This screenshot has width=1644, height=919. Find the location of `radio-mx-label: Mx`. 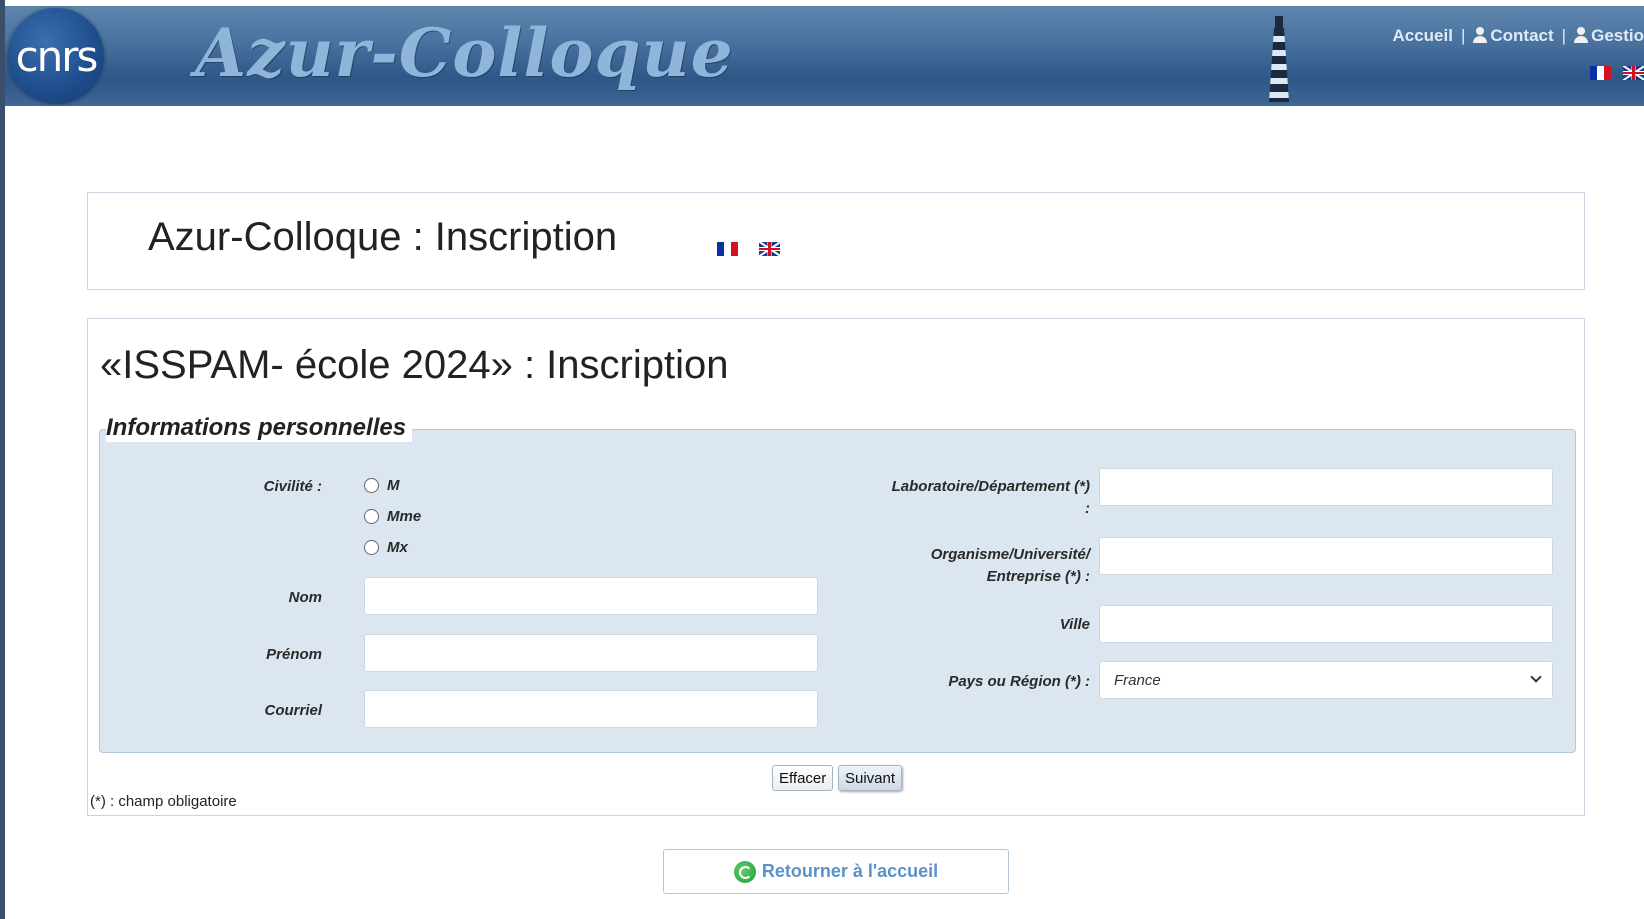

radio-mx-label: Mx is located at coordinates (397, 547).